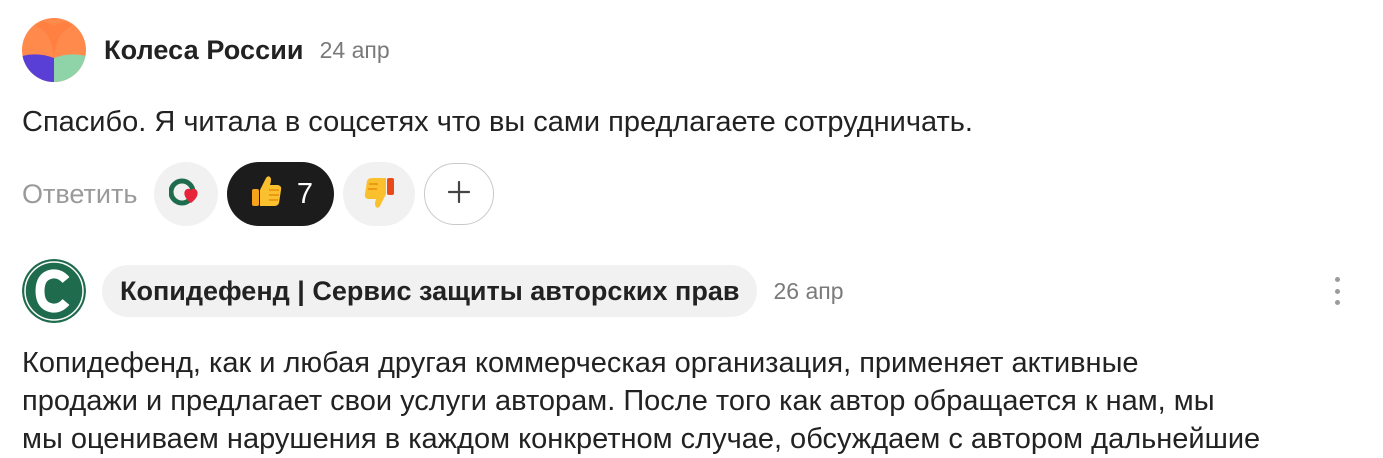 The height and width of the screenshot is (458, 1383). I want to click on thumbs-down-icon, so click(379, 194).